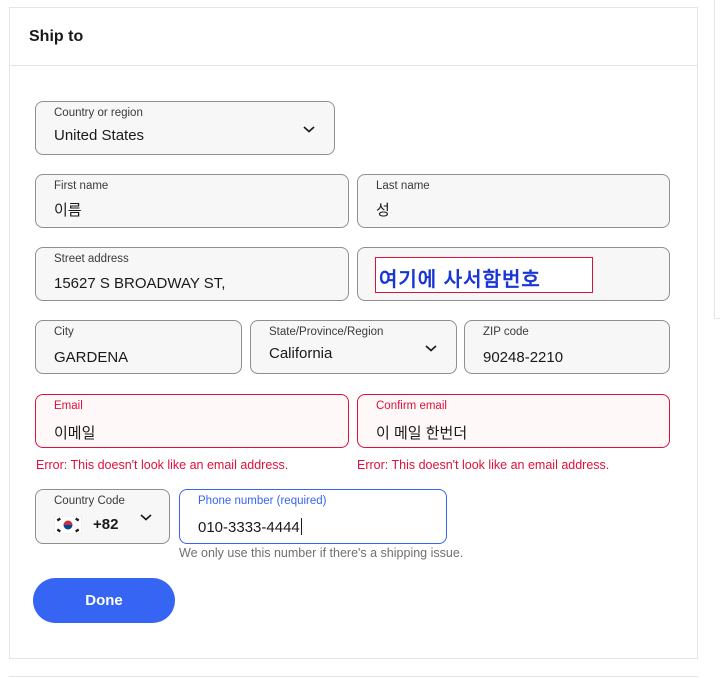  I want to click on last-name-label: Last name, so click(403, 186).